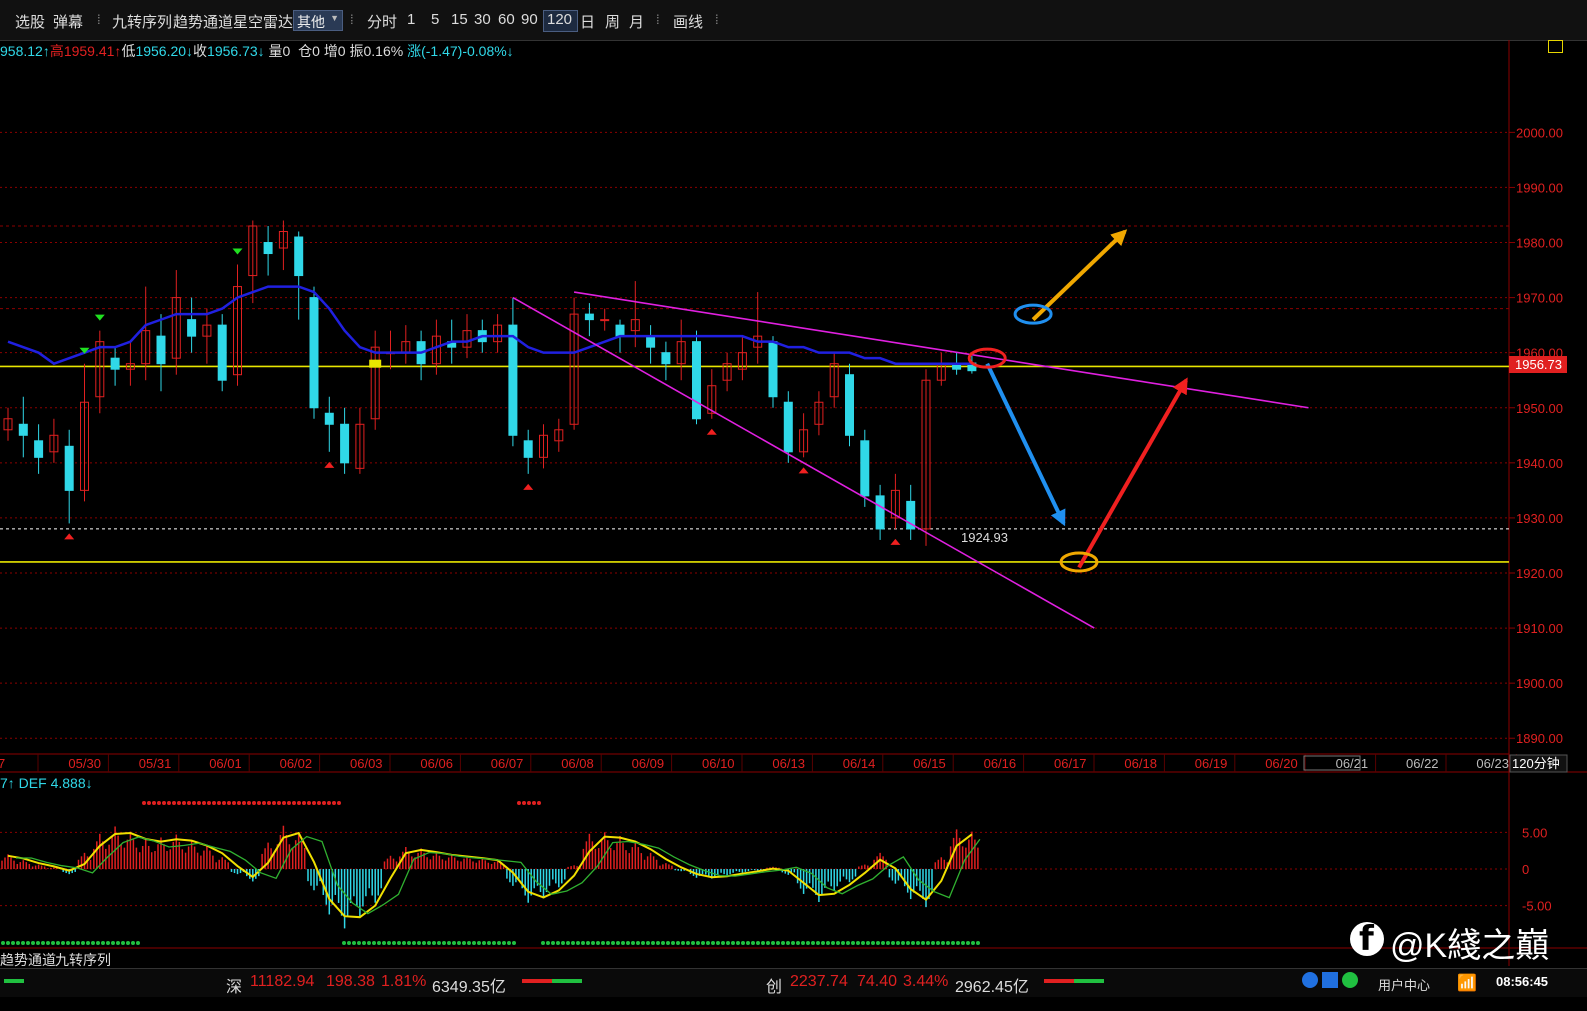 The width and height of the screenshot is (1587, 1011). I want to click on price-tick-label: 1980.00, so click(1539, 243).